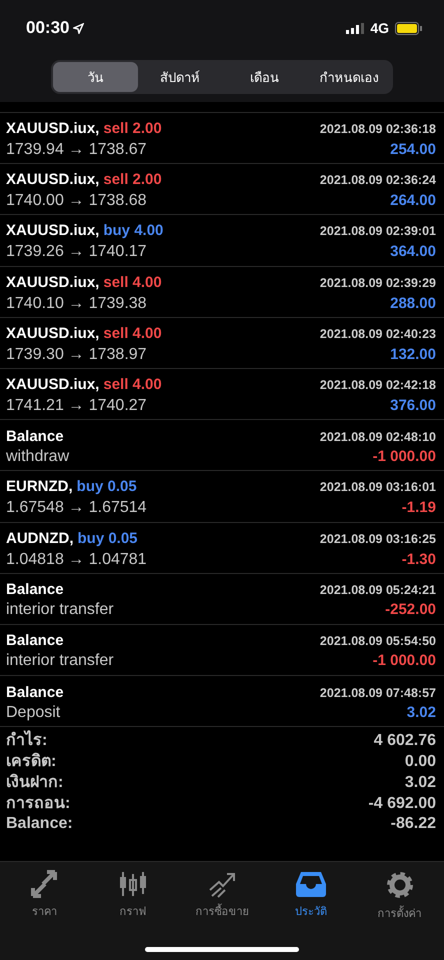 This screenshot has height=960, width=444. What do you see at coordinates (410, 609) in the screenshot?
I see `amount: -252.00` at bounding box center [410, 609].